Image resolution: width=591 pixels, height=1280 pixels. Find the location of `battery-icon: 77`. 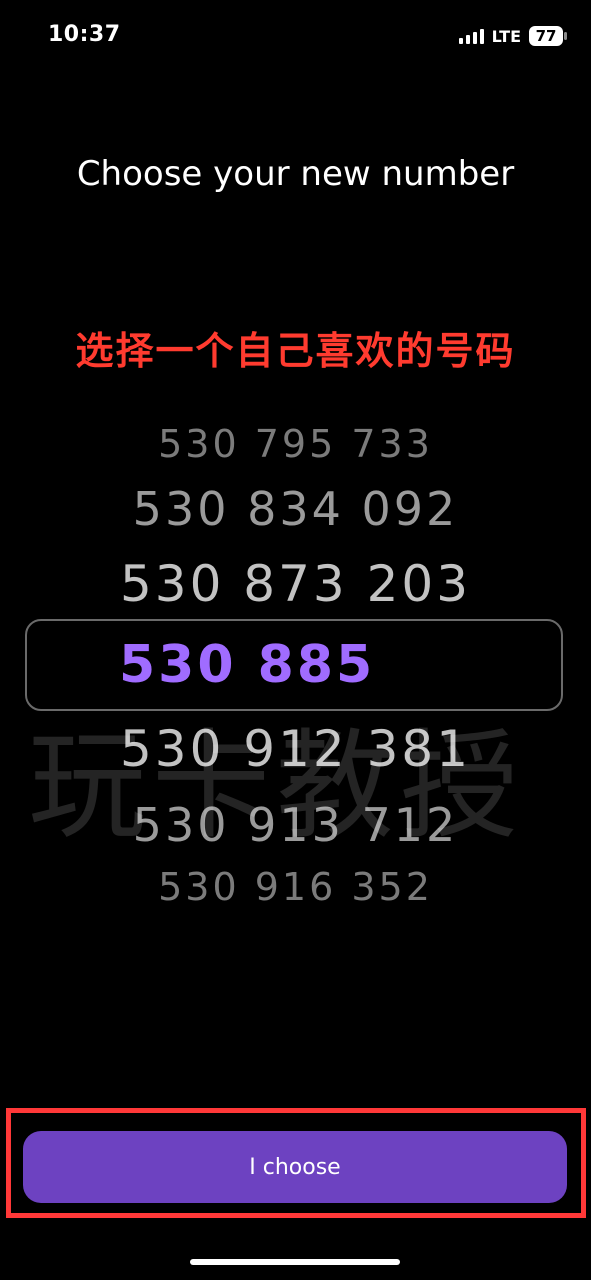

battery-icon: 77 is located at coordinates (548, 36).